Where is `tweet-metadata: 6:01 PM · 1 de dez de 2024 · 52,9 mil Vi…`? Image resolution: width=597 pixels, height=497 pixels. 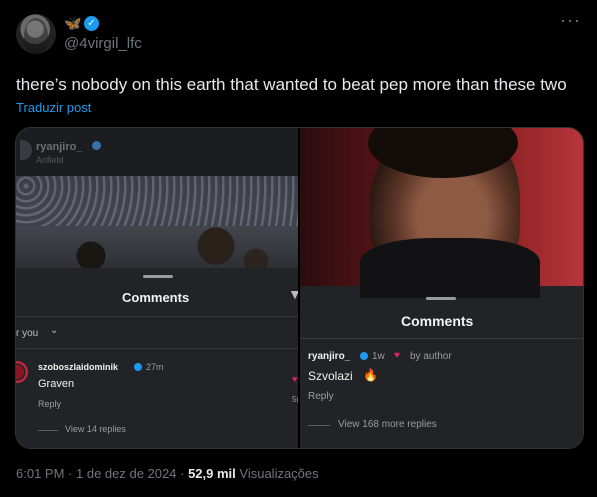
tweet-metadata: 6:01 PM · 1 de dez de 2024 · 52,9 mil Vi… is located at coordinates (167, 473).